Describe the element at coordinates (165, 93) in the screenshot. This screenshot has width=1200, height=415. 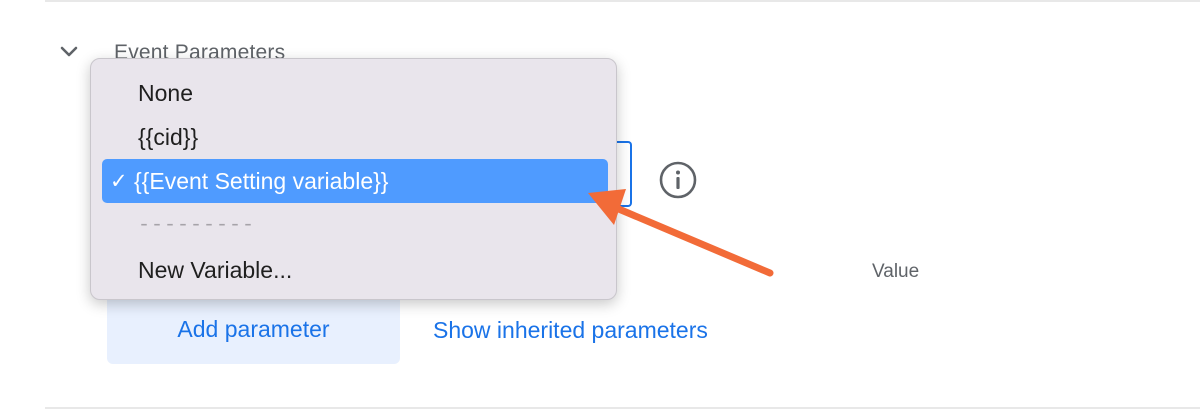
I see `option-none: None` at that location.